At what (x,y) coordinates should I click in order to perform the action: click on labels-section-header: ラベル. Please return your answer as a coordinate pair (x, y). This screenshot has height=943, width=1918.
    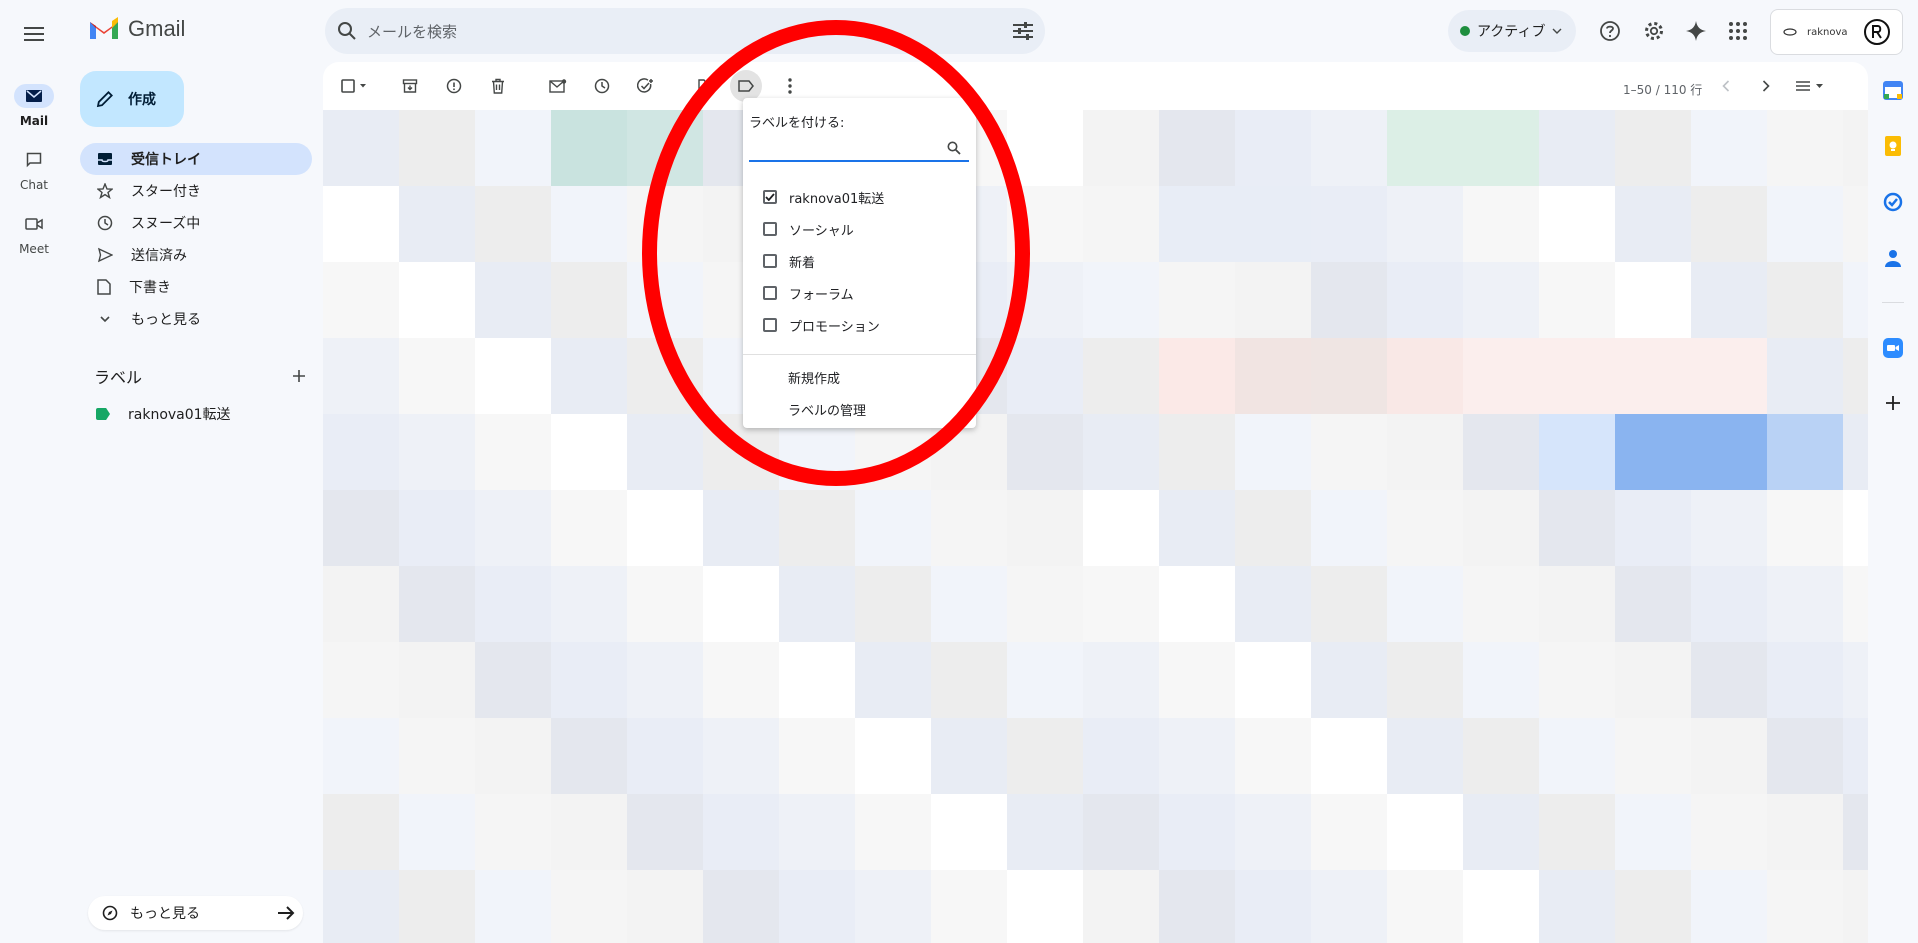
    Looking at the image, I should click on (200, 376).